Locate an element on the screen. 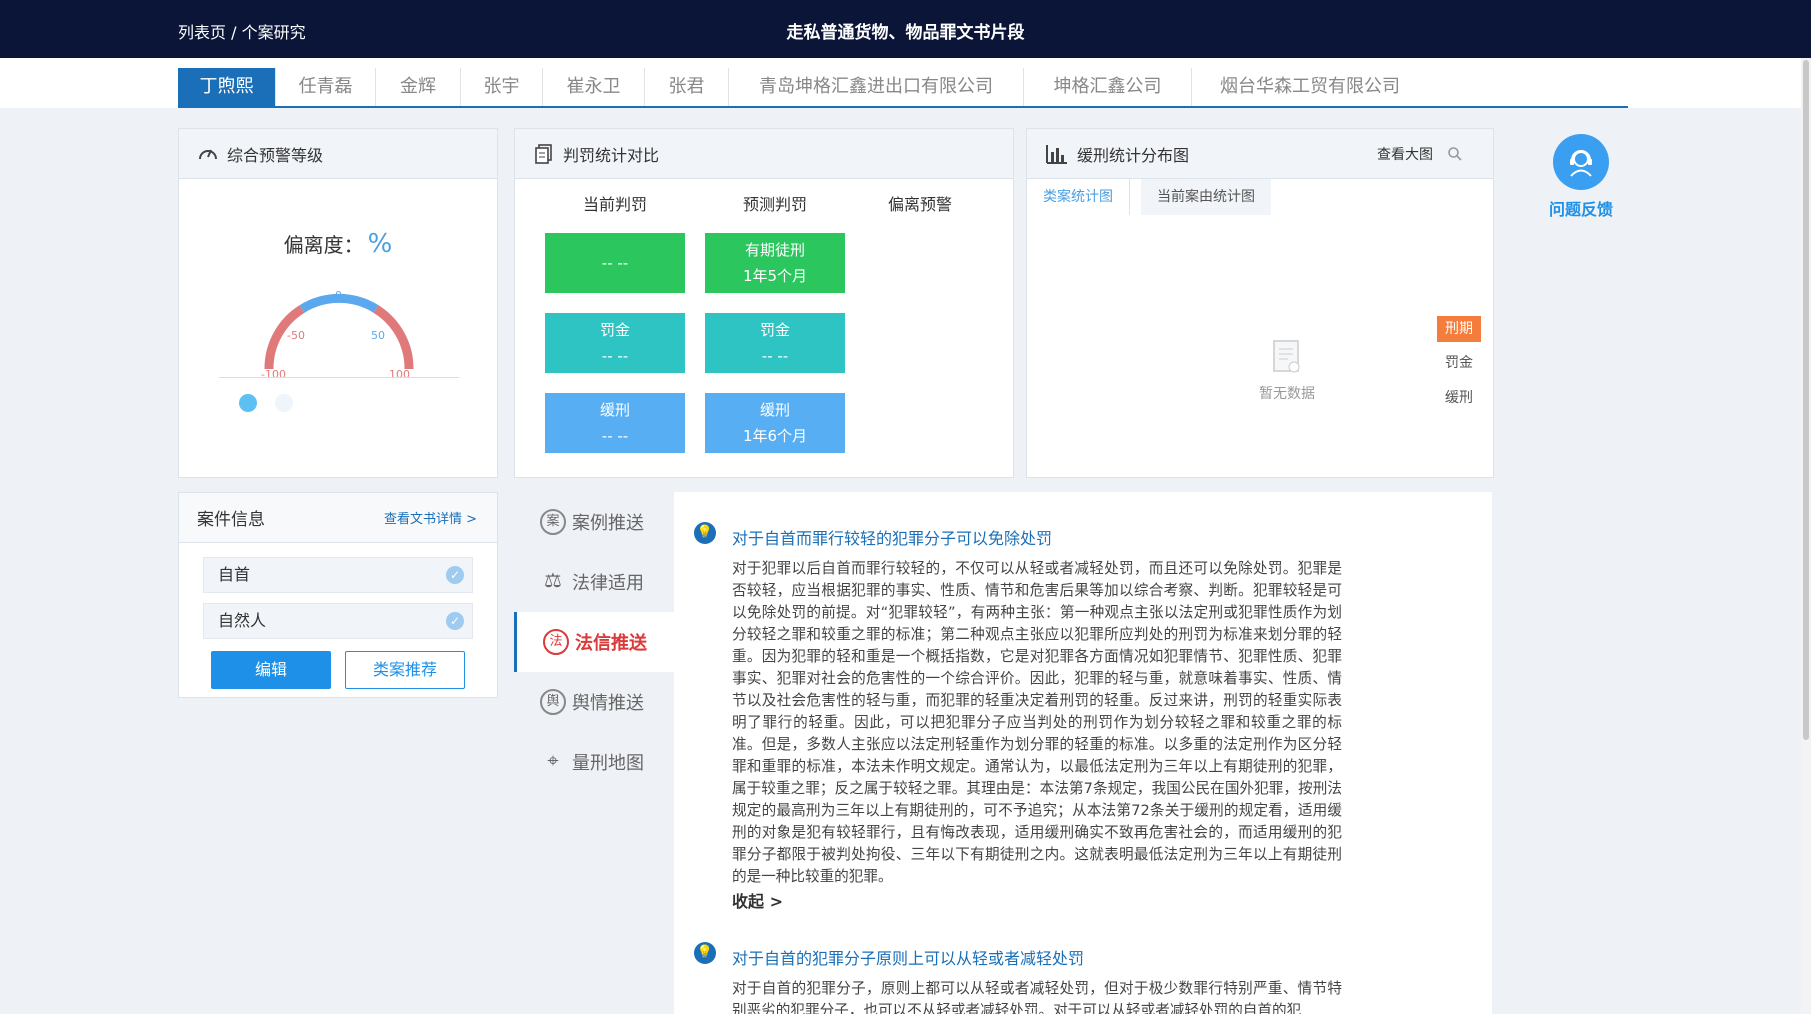 This screenshot has height=1014, width=1811. case-info-title: 案件信息 is located at coordinates (231, 520).